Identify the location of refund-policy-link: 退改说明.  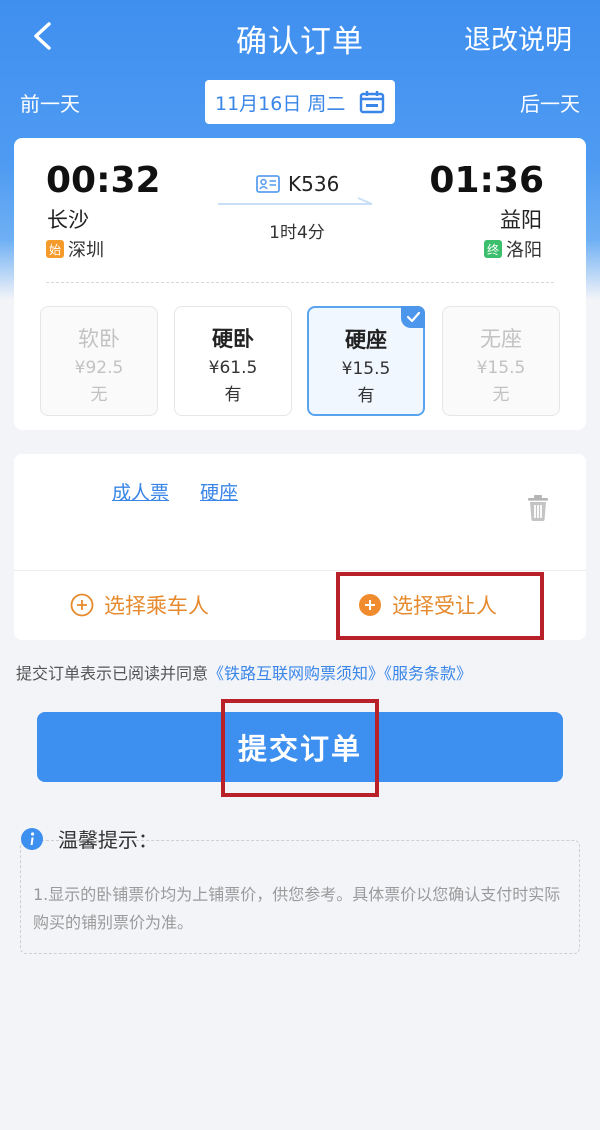
(518, 37).